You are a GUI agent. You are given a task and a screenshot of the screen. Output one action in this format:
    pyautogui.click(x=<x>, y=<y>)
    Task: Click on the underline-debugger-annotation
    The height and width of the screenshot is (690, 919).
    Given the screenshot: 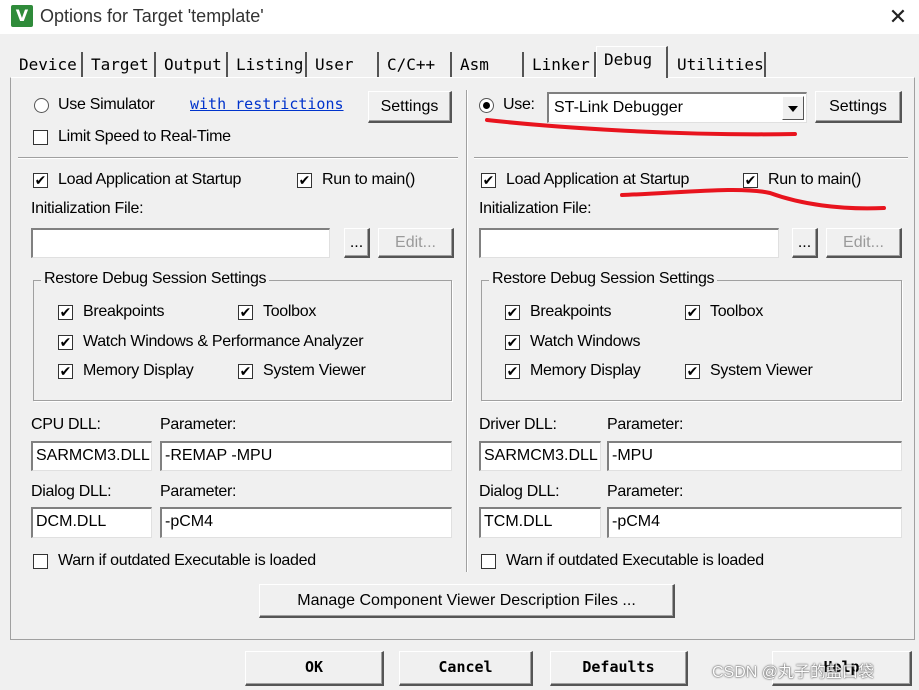 What is the action you would take?
    pyautogui.click(x=641, y=127)
    